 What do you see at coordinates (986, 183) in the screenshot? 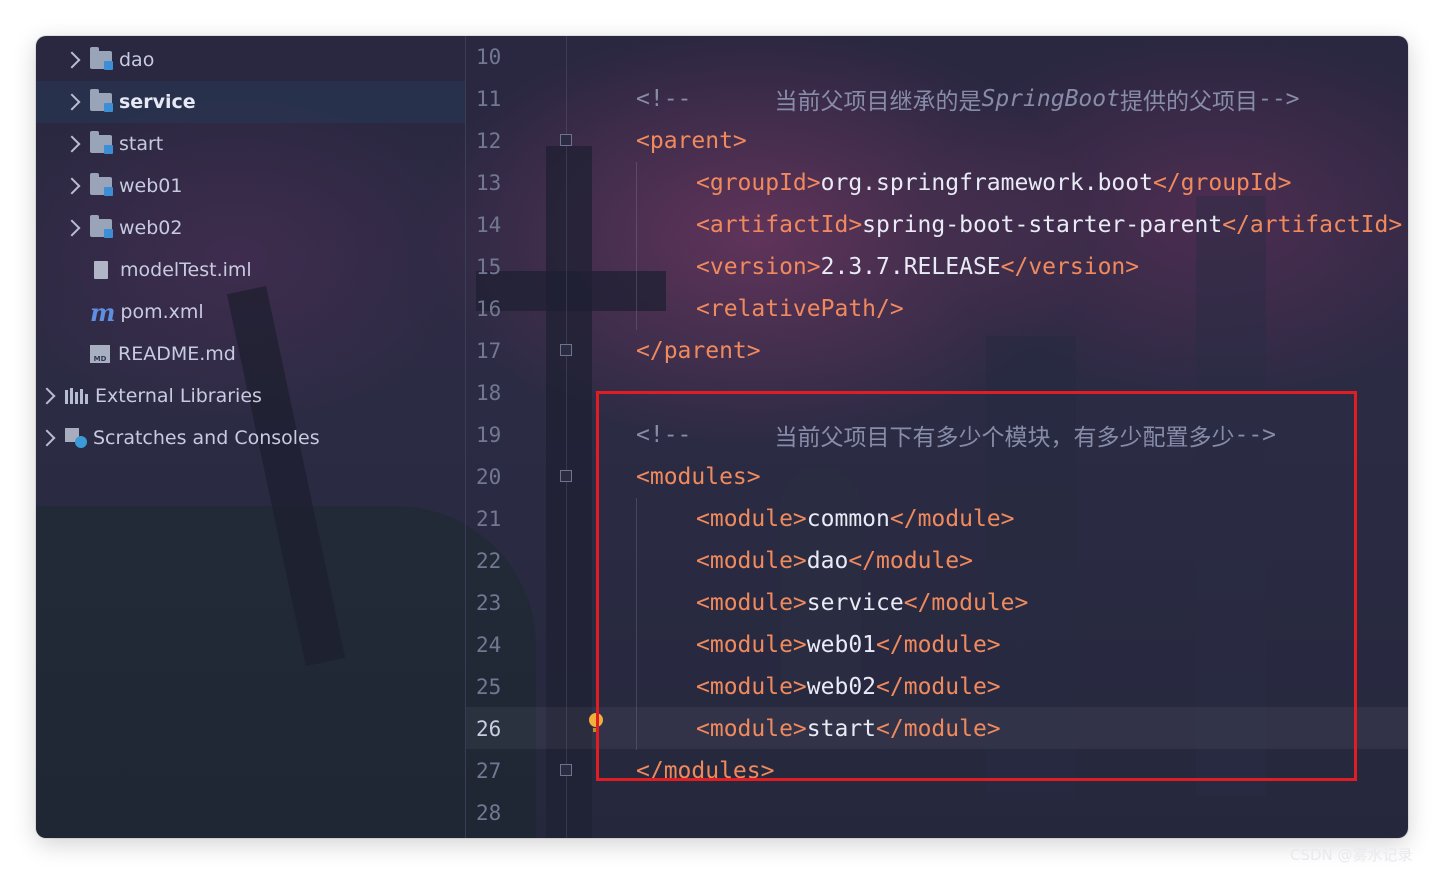
I see `xml-value: org.springframework.boot` at bounding box center [986, 183].